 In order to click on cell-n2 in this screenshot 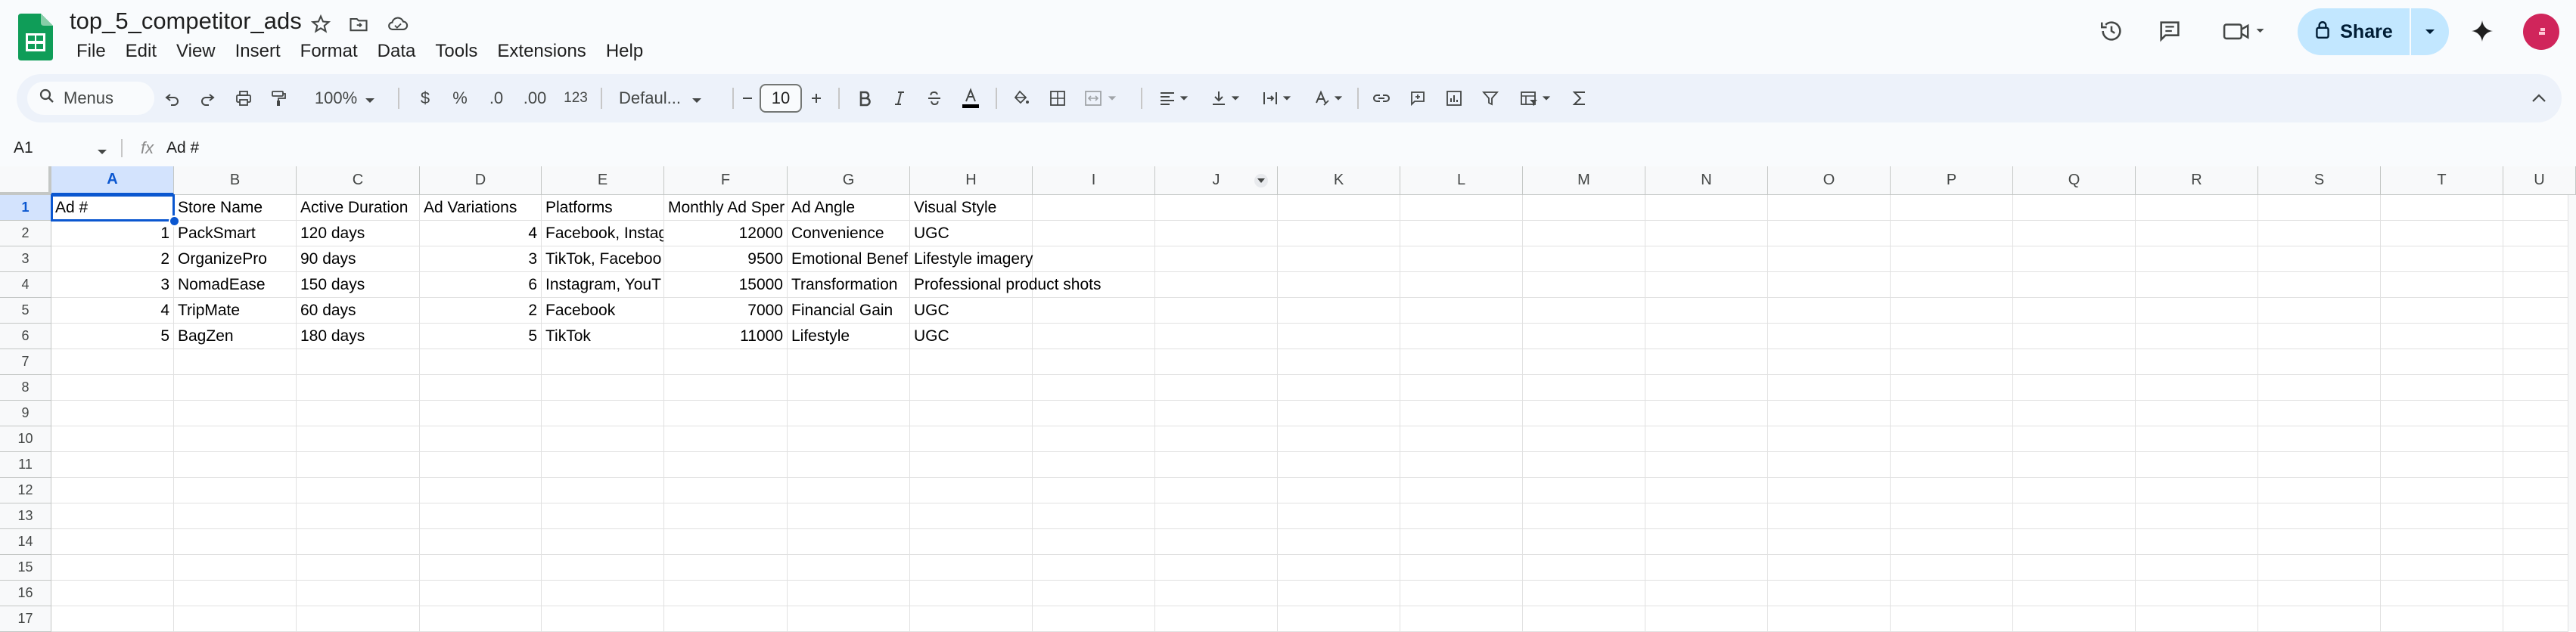, I will do `click(1706, 233)`.